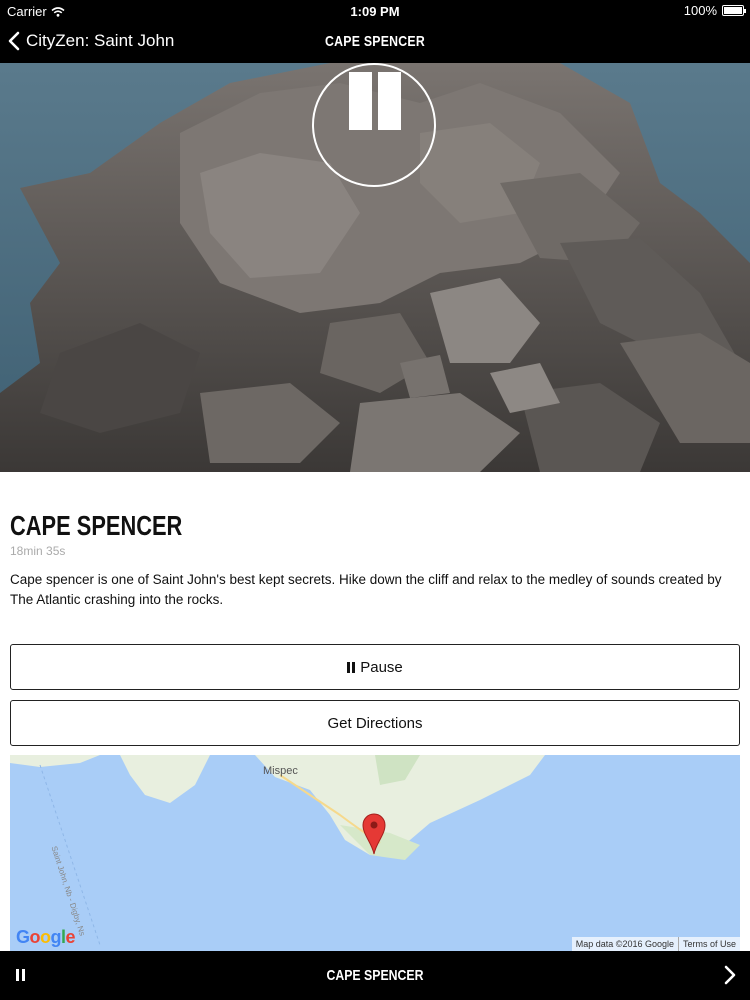 Image resolution: width=750 pixels, height=1000 pixels. I want to click on battery-info: 100%, so click(714, 10).